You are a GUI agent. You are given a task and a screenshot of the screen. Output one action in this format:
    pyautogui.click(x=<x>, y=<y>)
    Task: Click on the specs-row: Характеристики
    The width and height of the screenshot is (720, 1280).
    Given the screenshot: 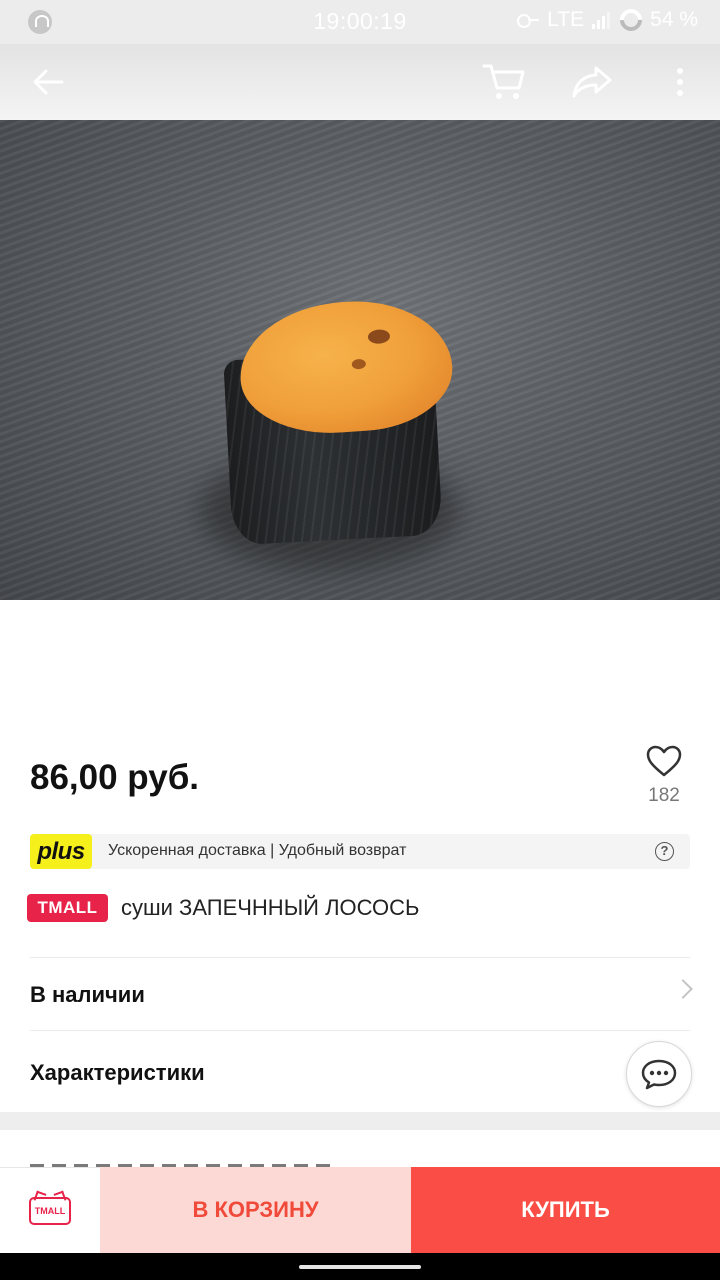 What is the action you would take?
    pyautogui.click(x=117, y=1073)
    